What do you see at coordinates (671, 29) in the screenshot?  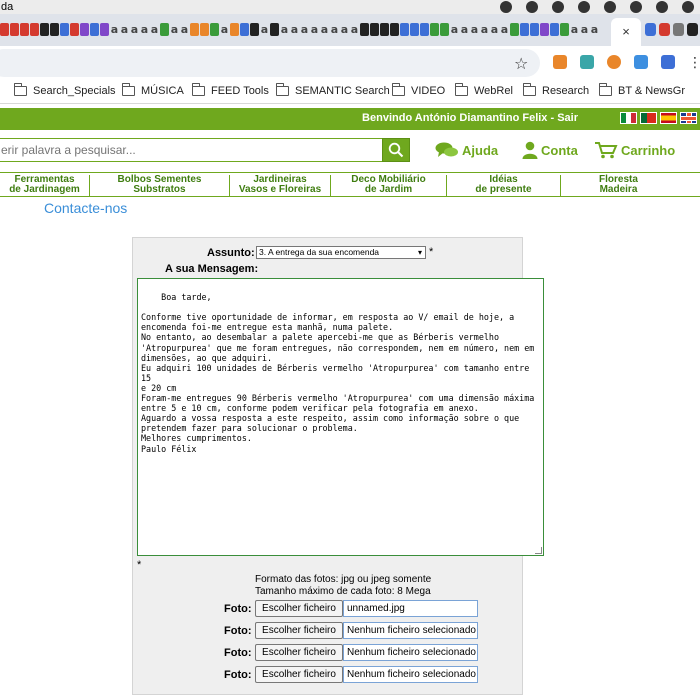 I see `tail-tabs` at bounding box center [671, 29].